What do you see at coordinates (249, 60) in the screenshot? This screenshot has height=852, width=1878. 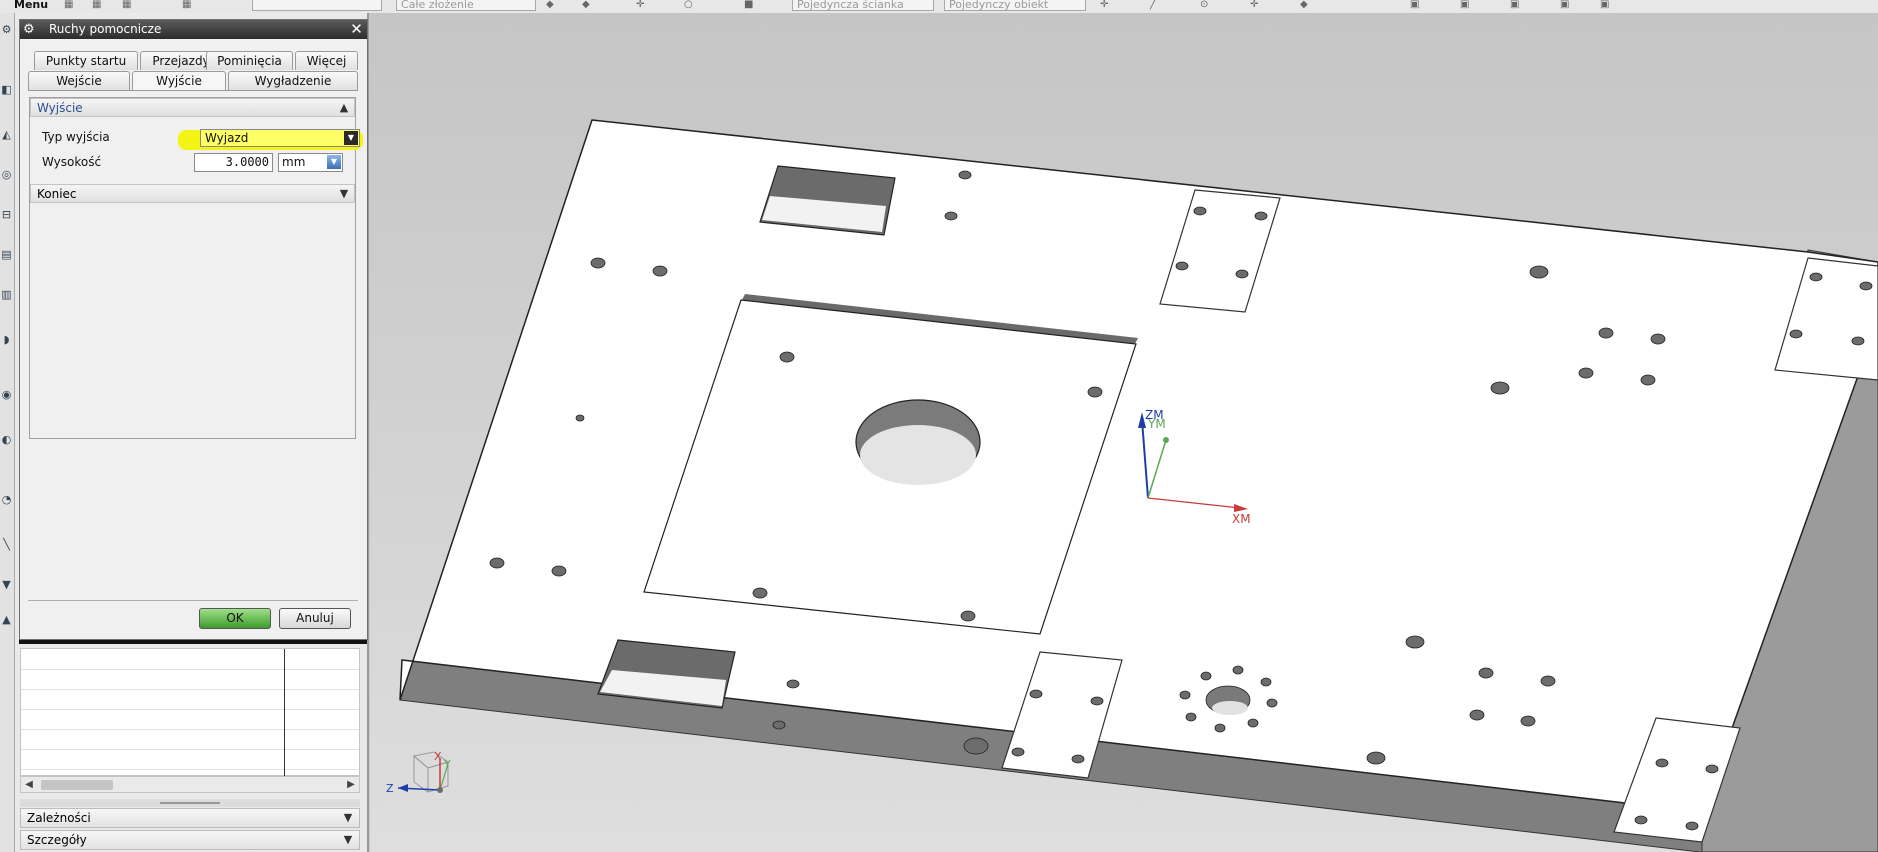 I see `tab-avoidance: Pominięcia` at bounding box center [249, 60].